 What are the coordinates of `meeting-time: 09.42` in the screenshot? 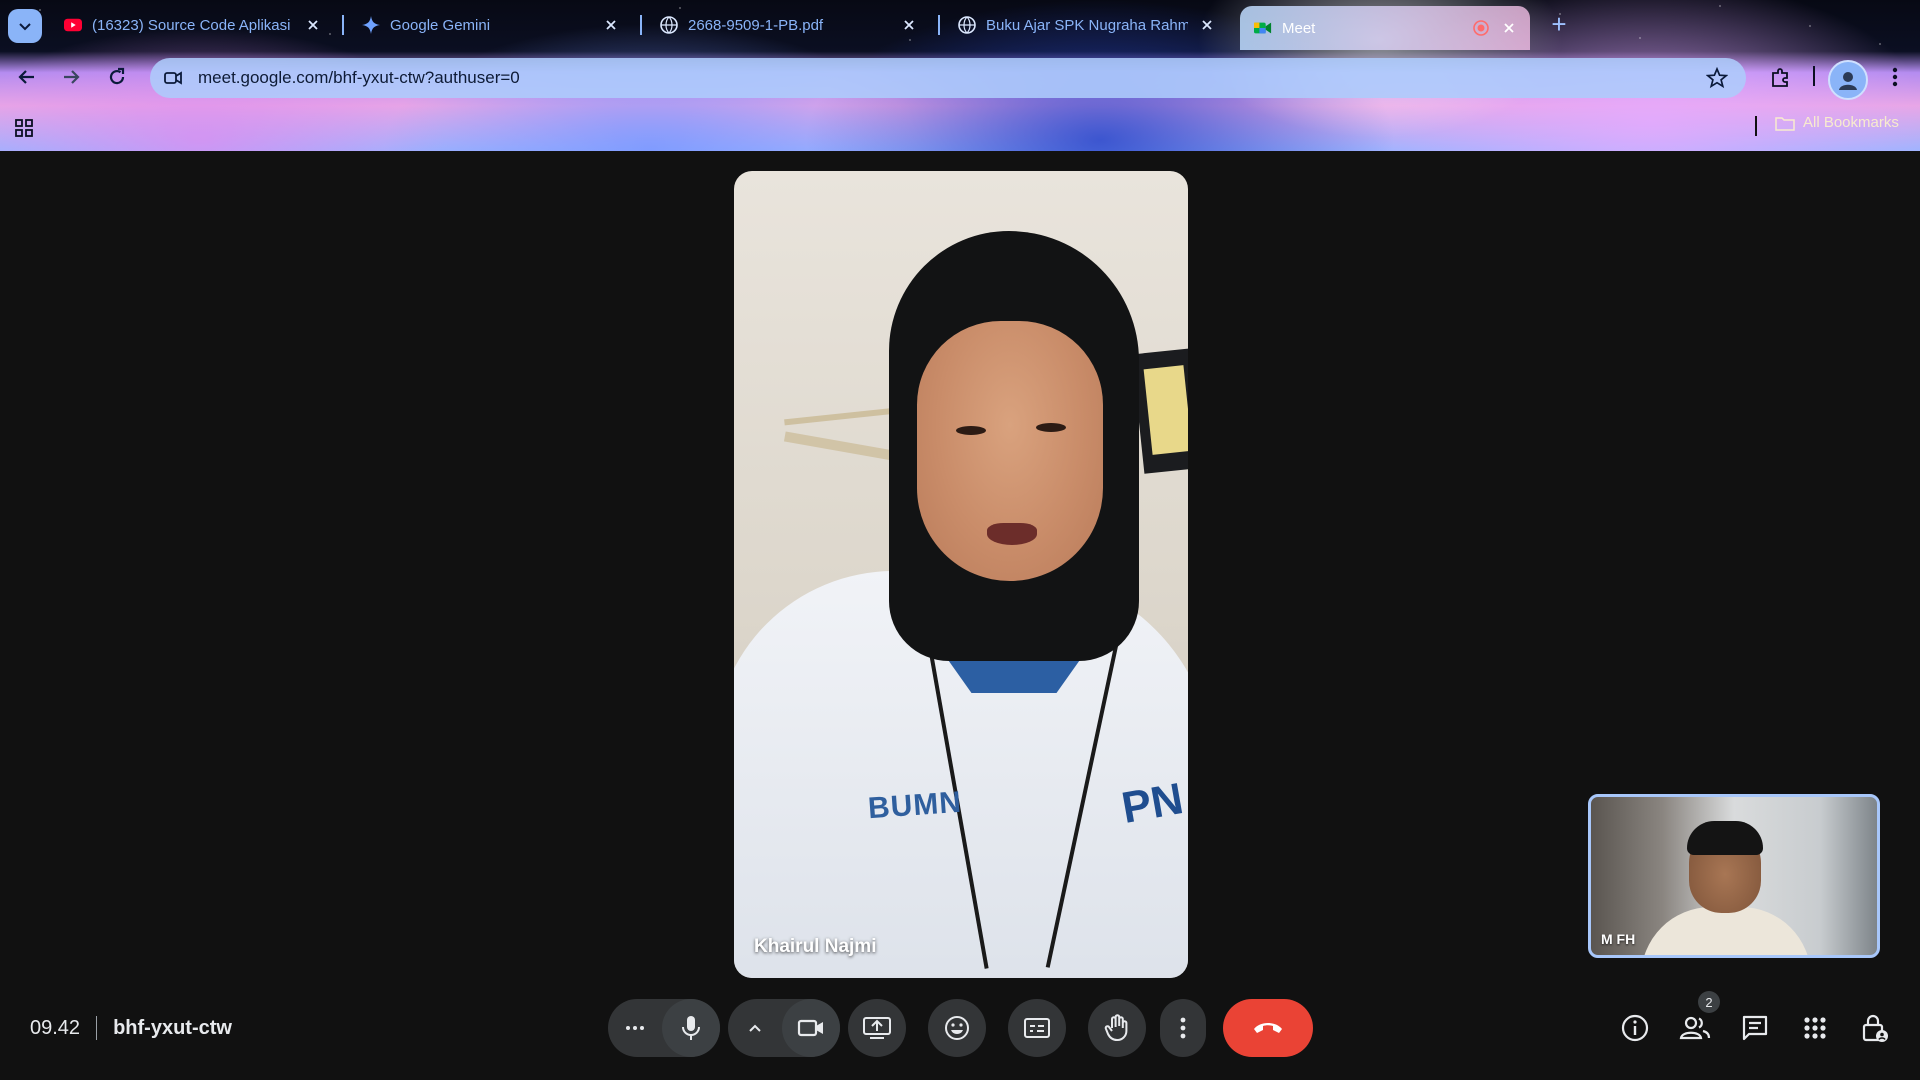 It's located at (55, 1027).